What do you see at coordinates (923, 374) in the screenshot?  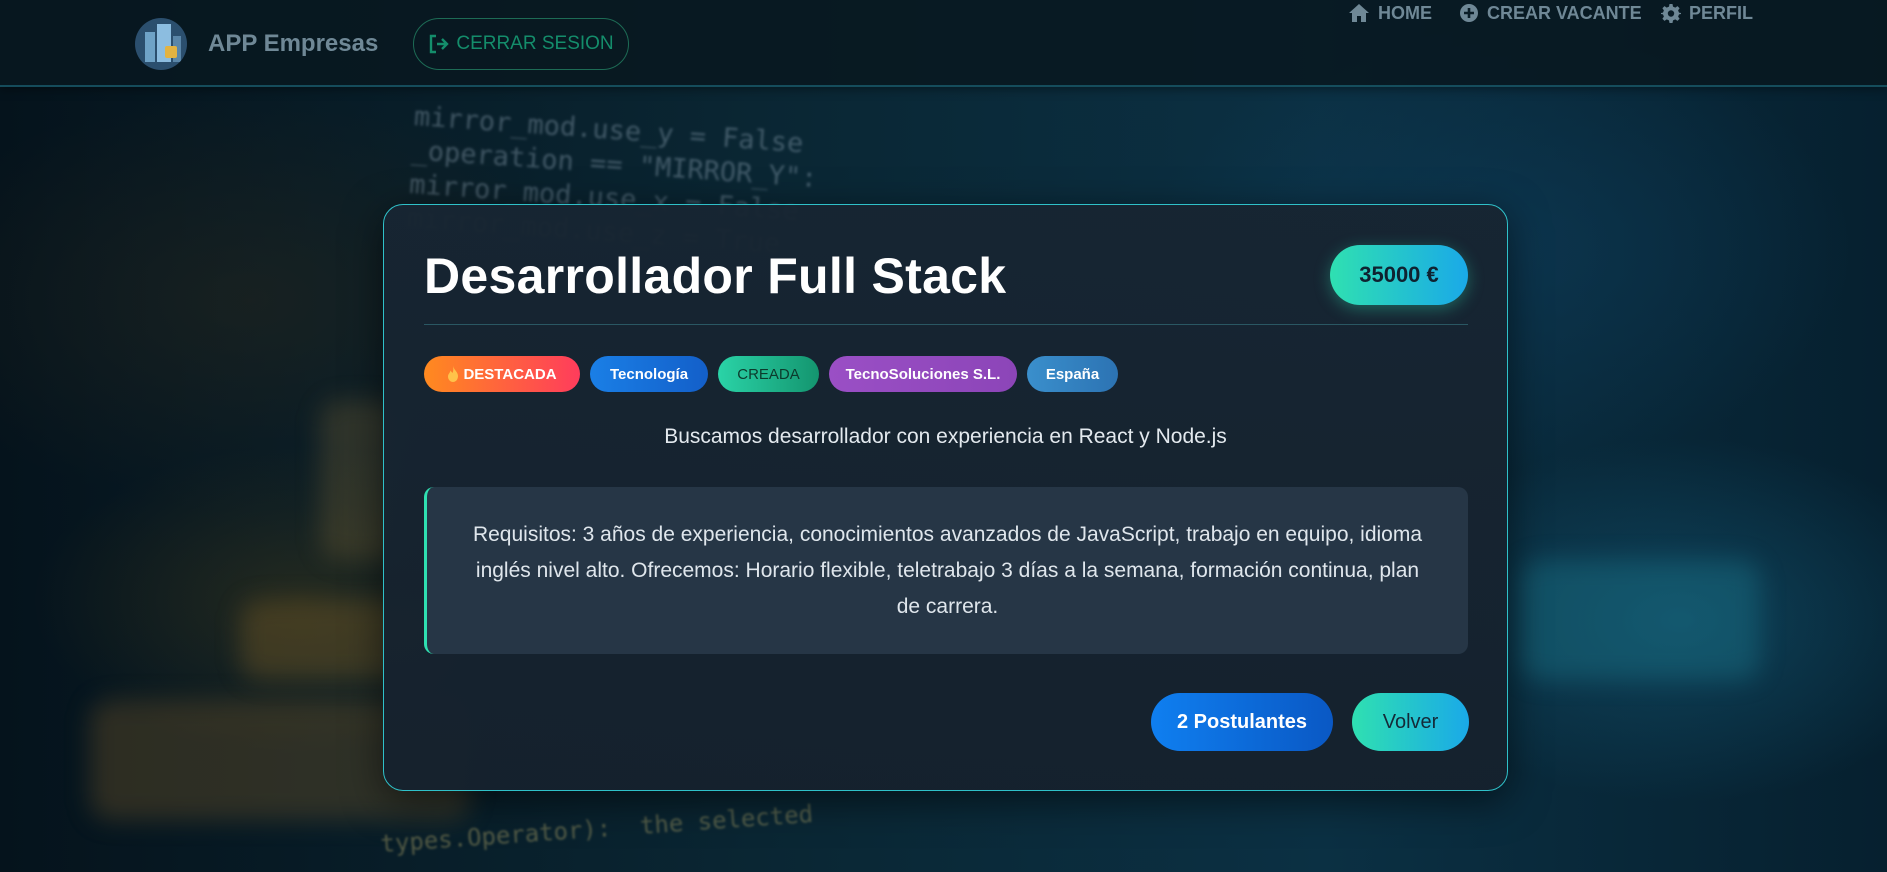 I see `company-badge: TecnoSoluciones S.L.` at bounding box center [923, 374].